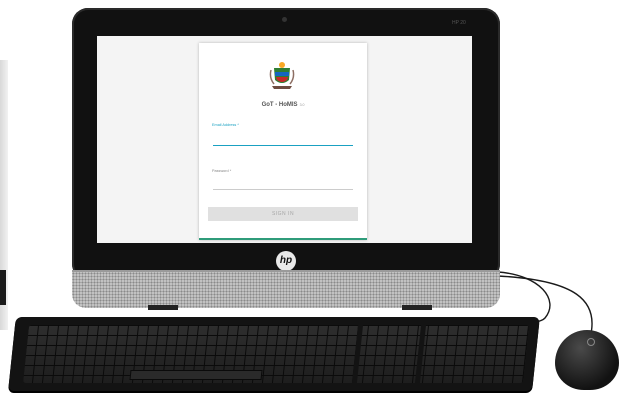  I want to click on password-label: Password *, so click(222, 171).